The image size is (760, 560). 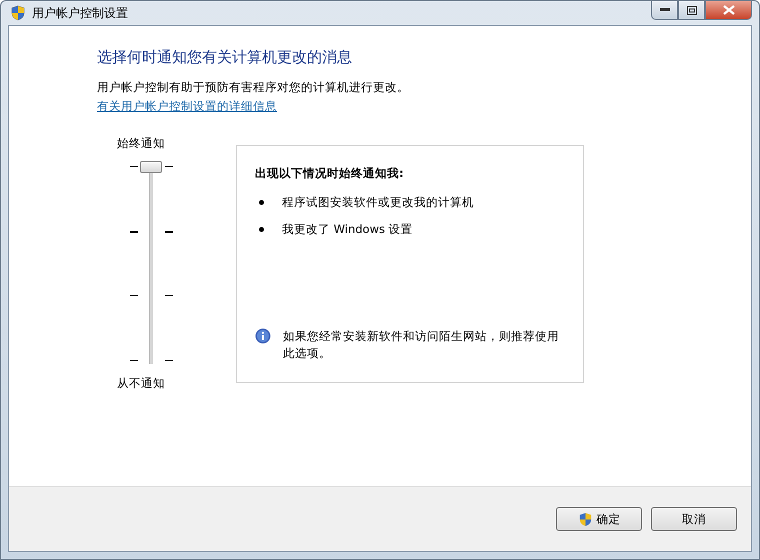 I want to click on window-title: 用户帐户控制设置, so click(x=80, y=13).